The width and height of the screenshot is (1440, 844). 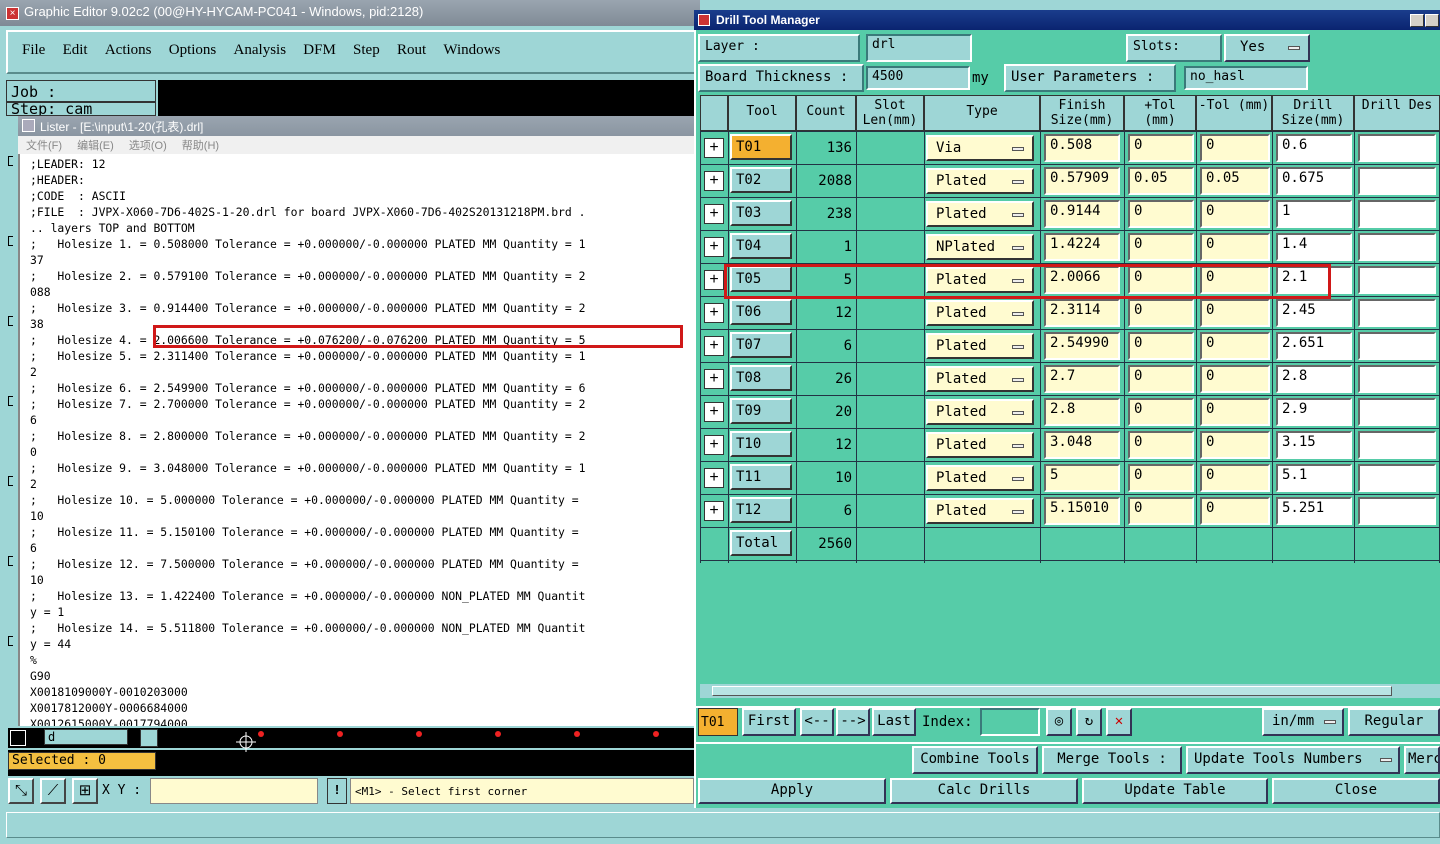 What do you see at coordinates (761, 147) in the screenshot?
I see `tool-button: T01` at bounding box center [761, 147].